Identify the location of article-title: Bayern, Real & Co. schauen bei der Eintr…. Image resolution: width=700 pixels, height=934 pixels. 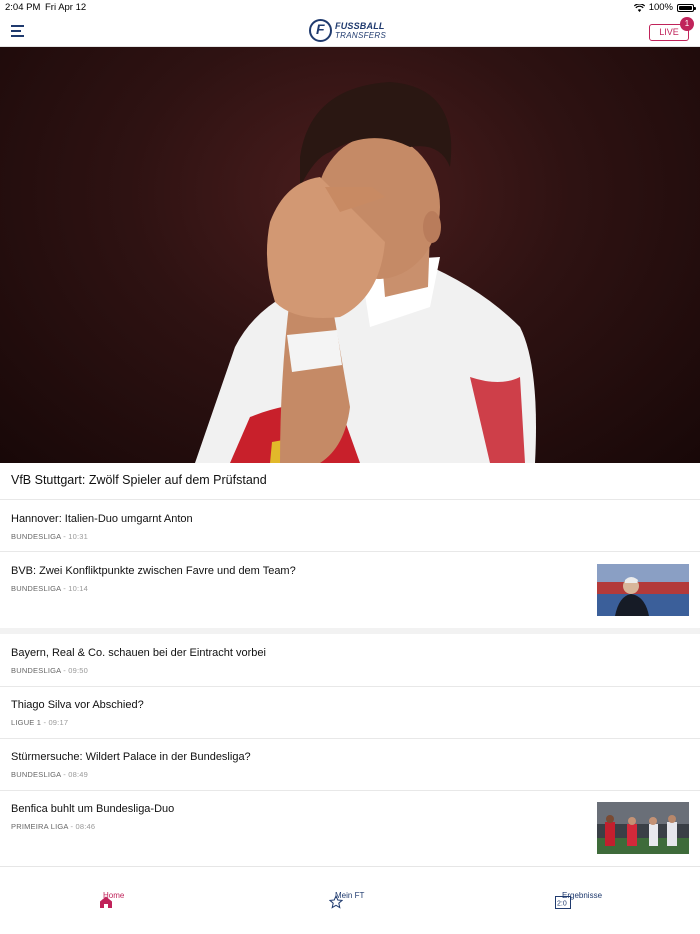
(138, 653).